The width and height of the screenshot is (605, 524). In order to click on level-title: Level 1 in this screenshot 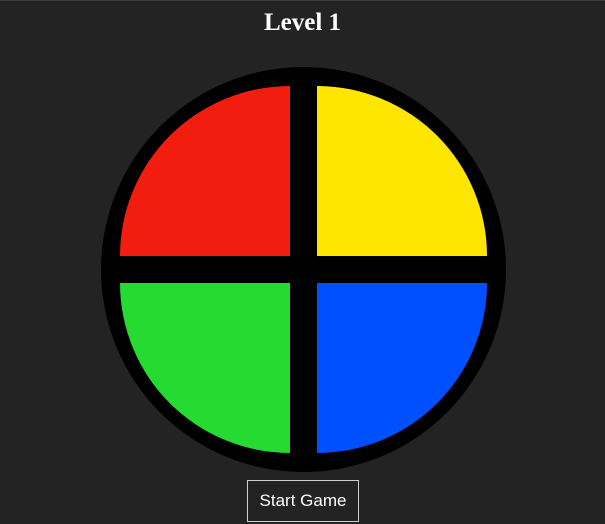, I will do `click(302, 22)`.